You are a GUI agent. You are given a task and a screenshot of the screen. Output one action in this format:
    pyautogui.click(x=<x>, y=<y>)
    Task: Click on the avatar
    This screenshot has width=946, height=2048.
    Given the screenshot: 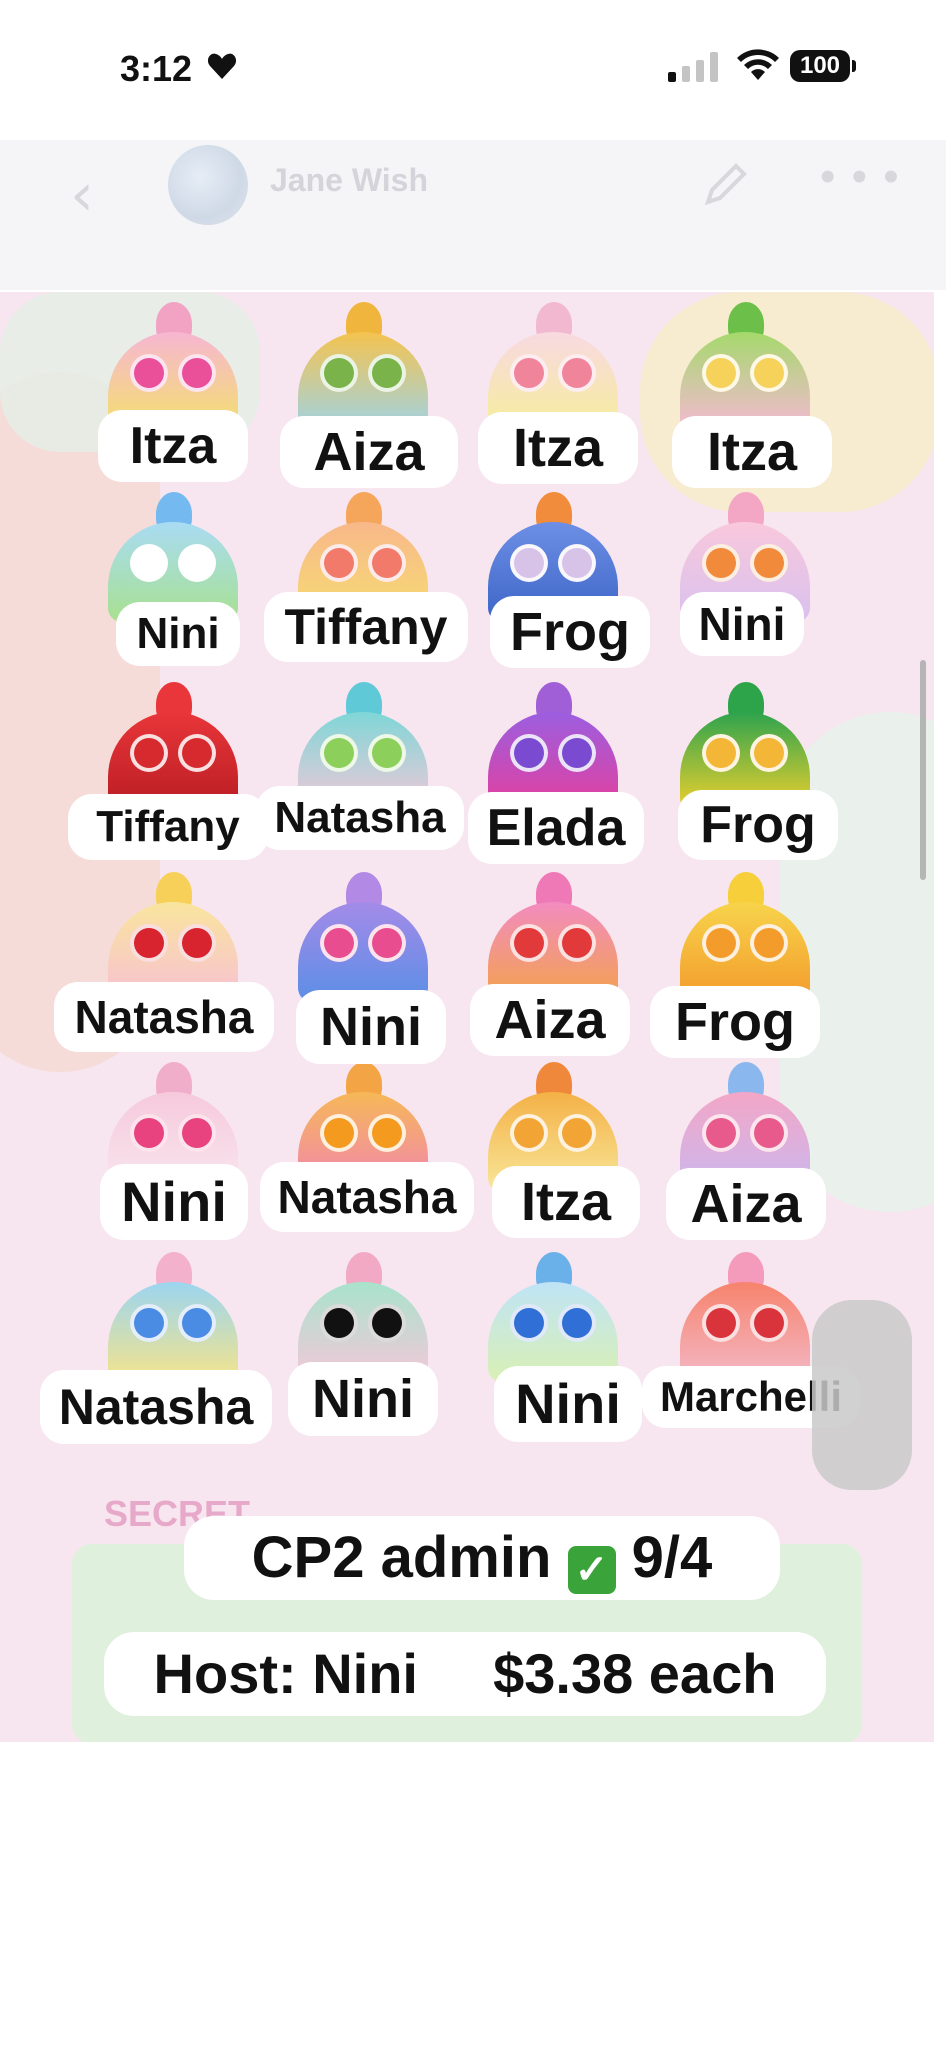 What is the action you would take?
    pyautogui.click(x=208, y=185)
    